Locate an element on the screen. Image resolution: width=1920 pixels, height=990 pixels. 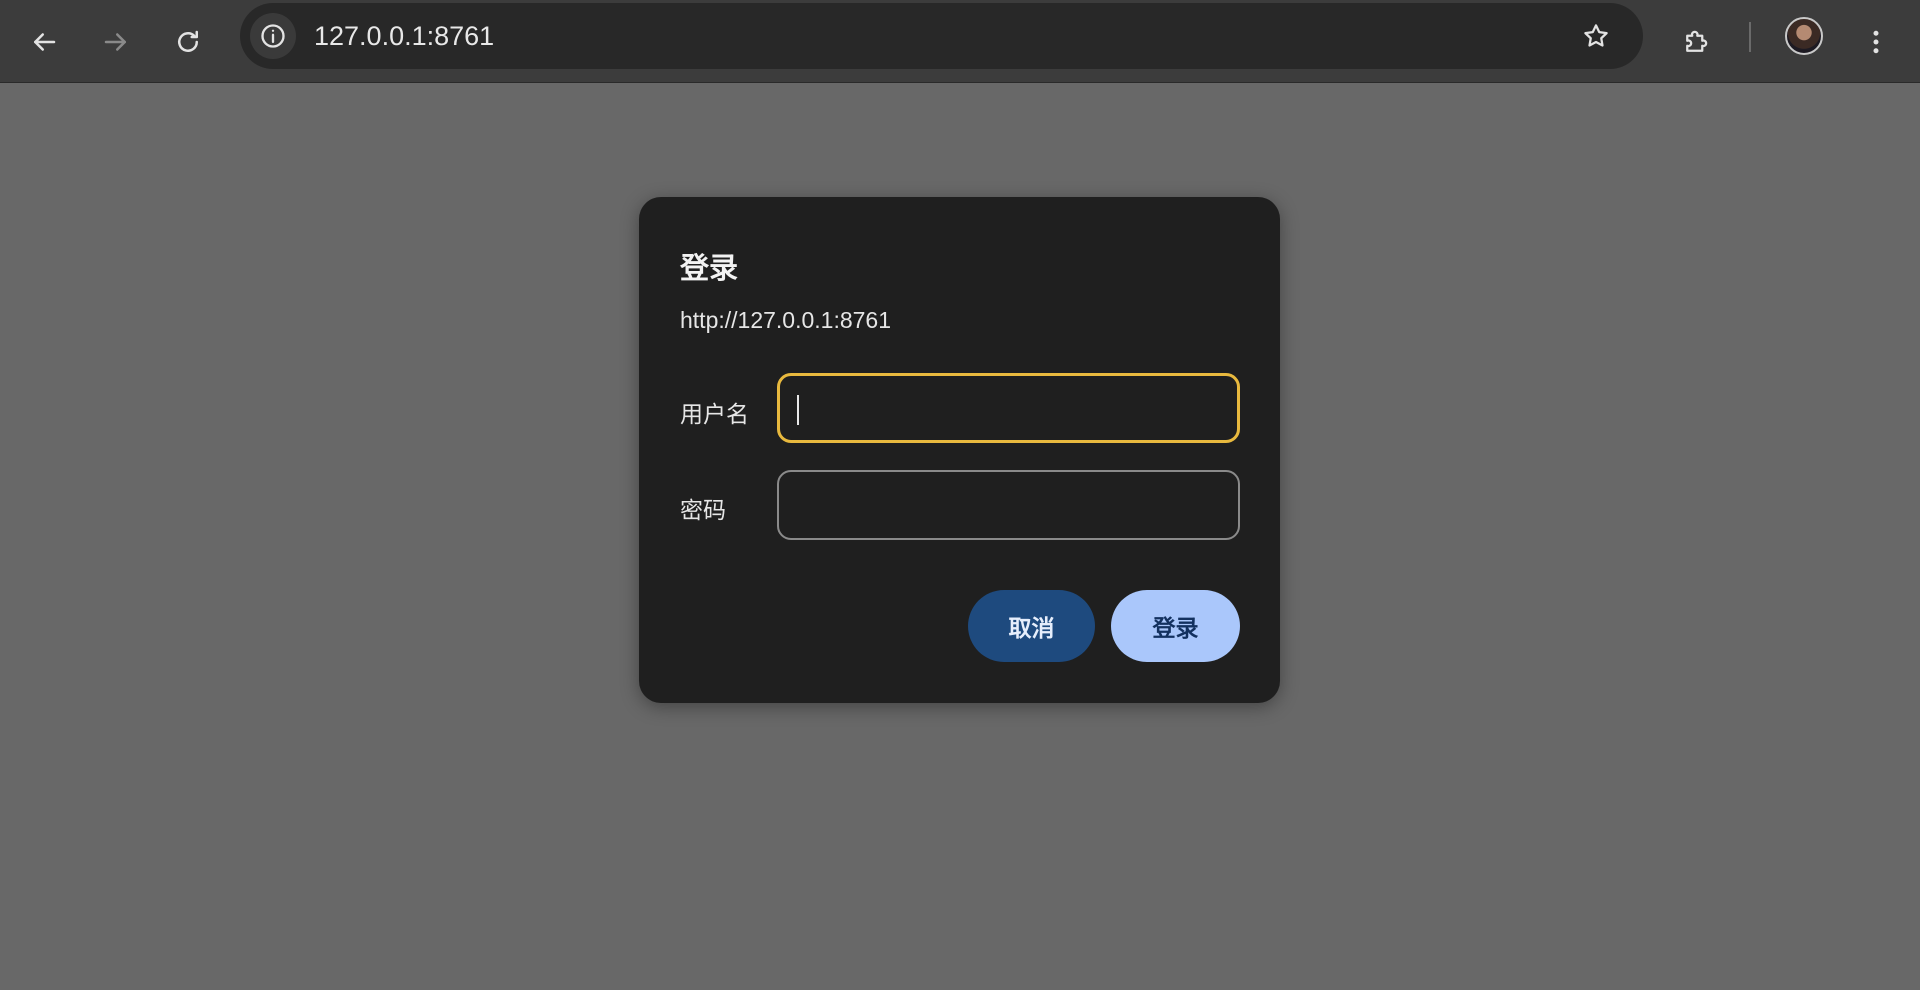
back-button is located at coordinates (44, 42).